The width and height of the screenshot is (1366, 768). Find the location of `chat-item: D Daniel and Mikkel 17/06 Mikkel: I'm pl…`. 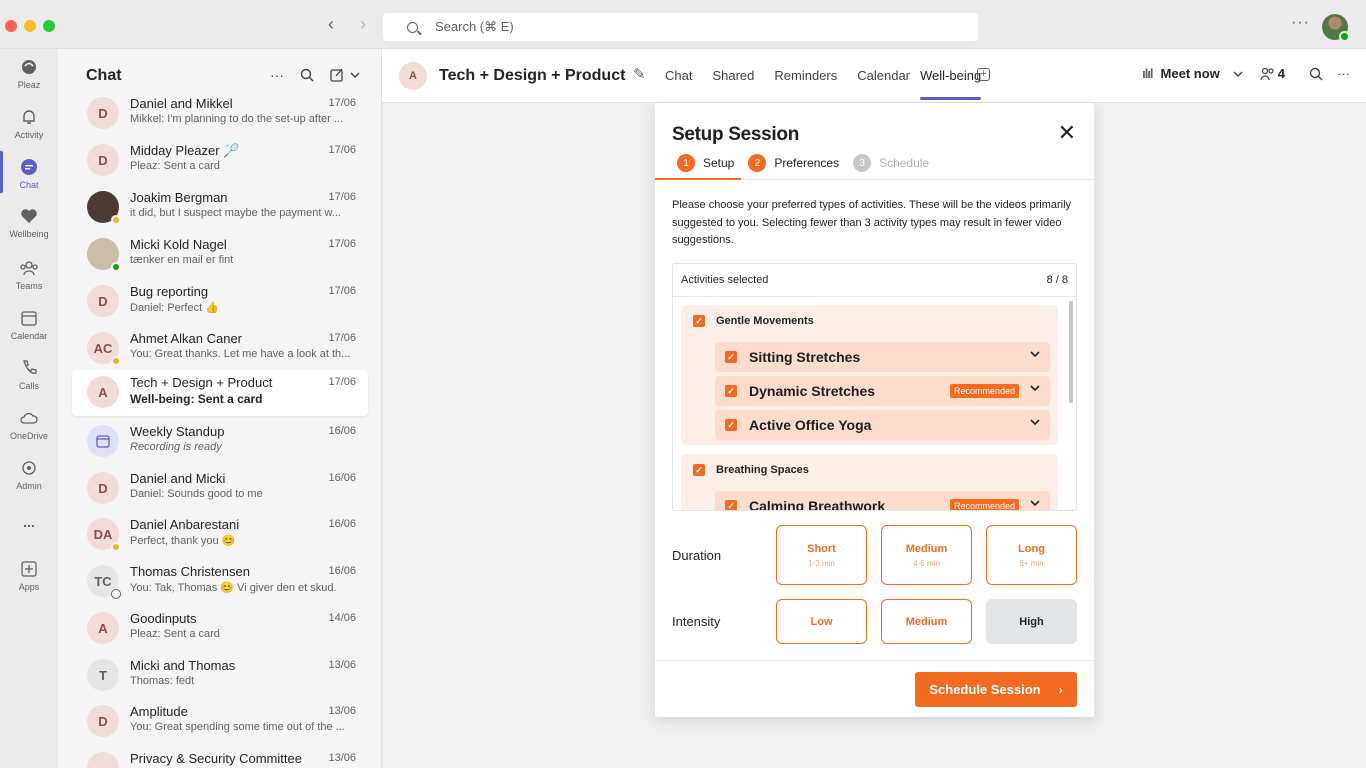

chat-item: D Daniel and Mikkel 17/06 Mikkel: I'm pl… is located at coordinates (220, 114).